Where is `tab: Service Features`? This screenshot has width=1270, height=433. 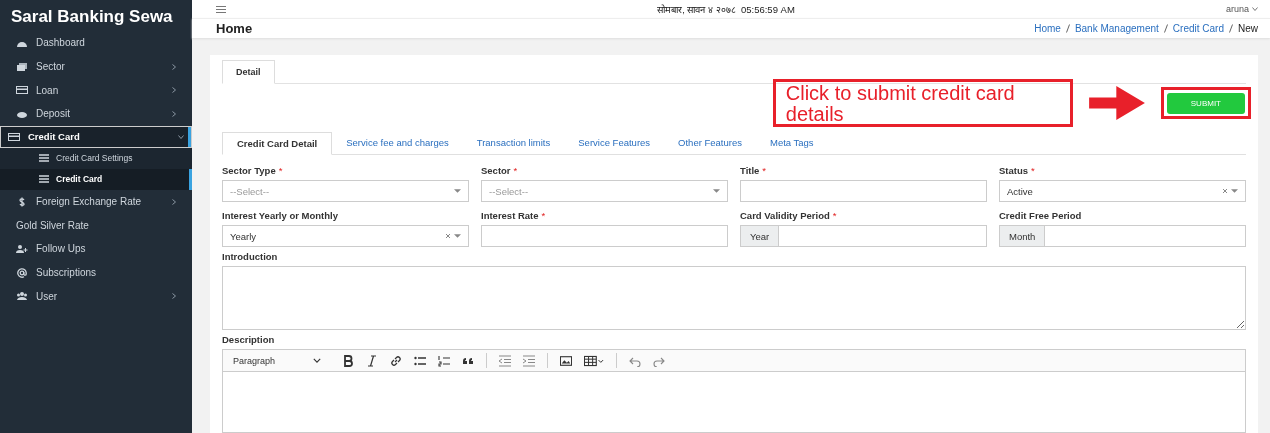 tab: Service Features is located at coordinates (614, 143).